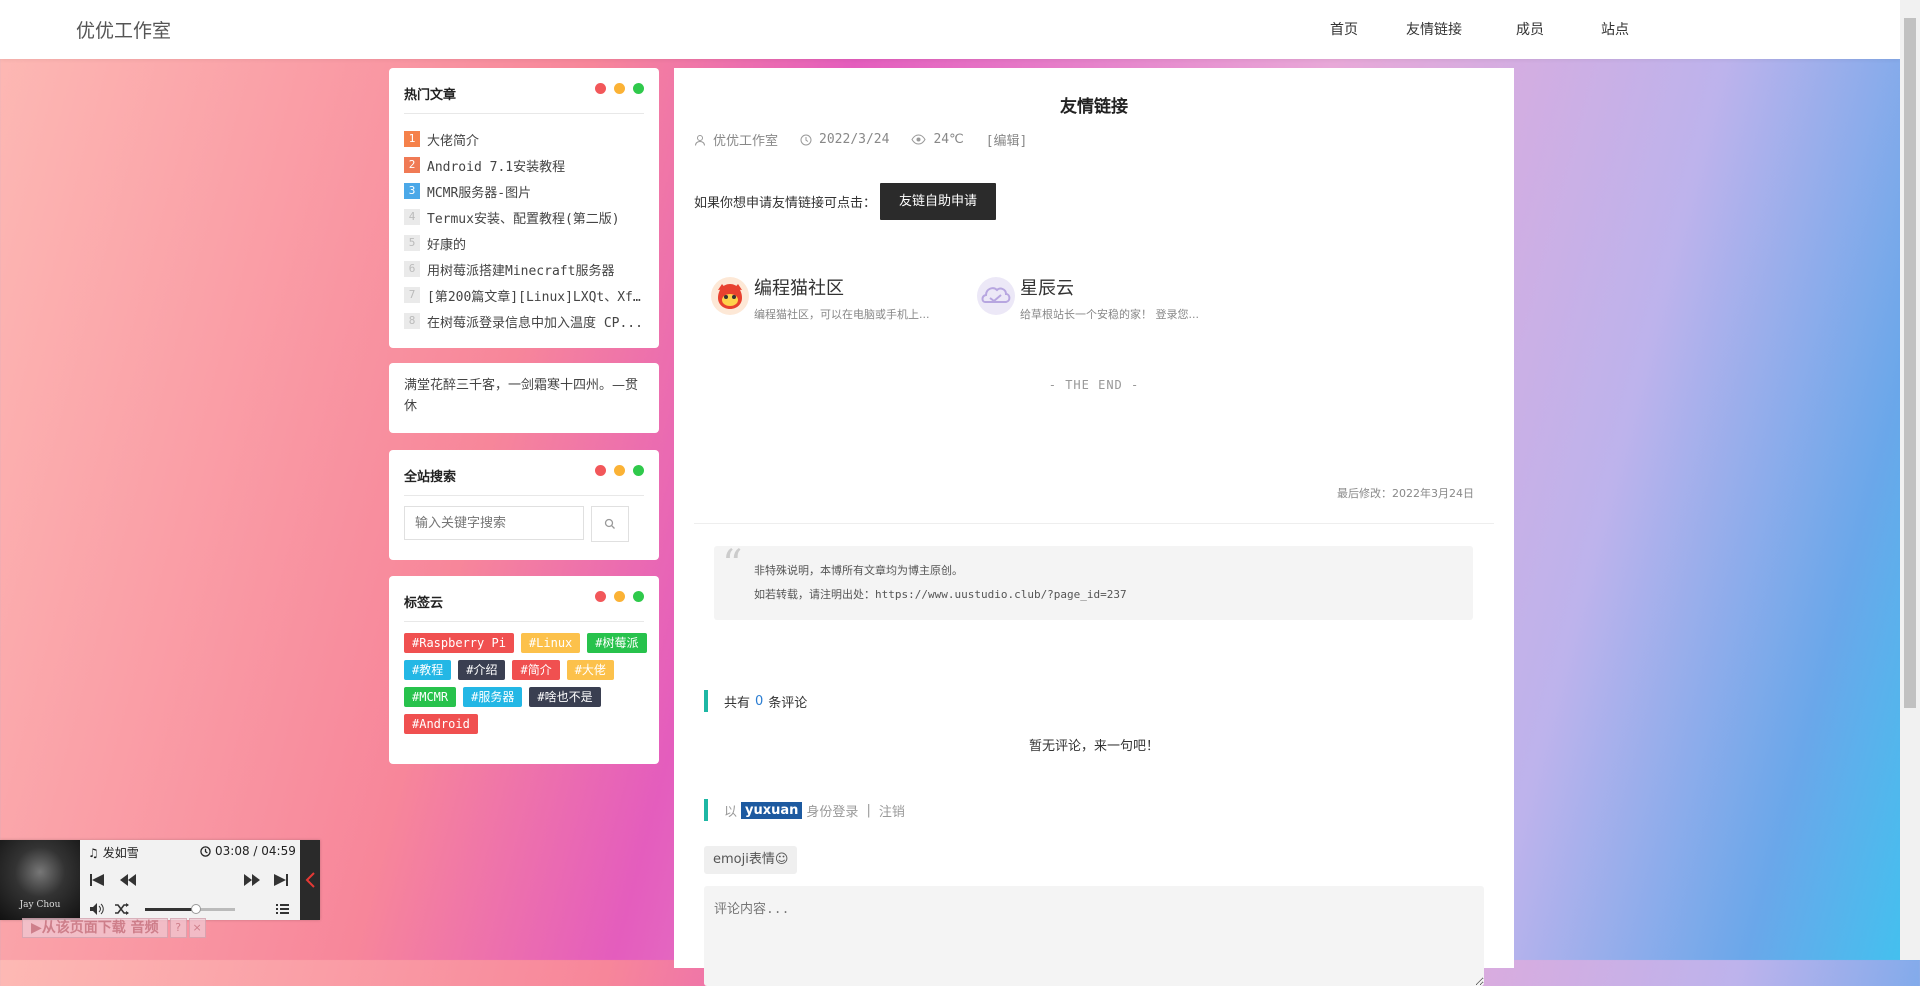 The image size is (1920, 986). What do you see at coordinates (706, 810) in the screenshot?
I see `section-accent-bar` at bounding box center [706, 810].